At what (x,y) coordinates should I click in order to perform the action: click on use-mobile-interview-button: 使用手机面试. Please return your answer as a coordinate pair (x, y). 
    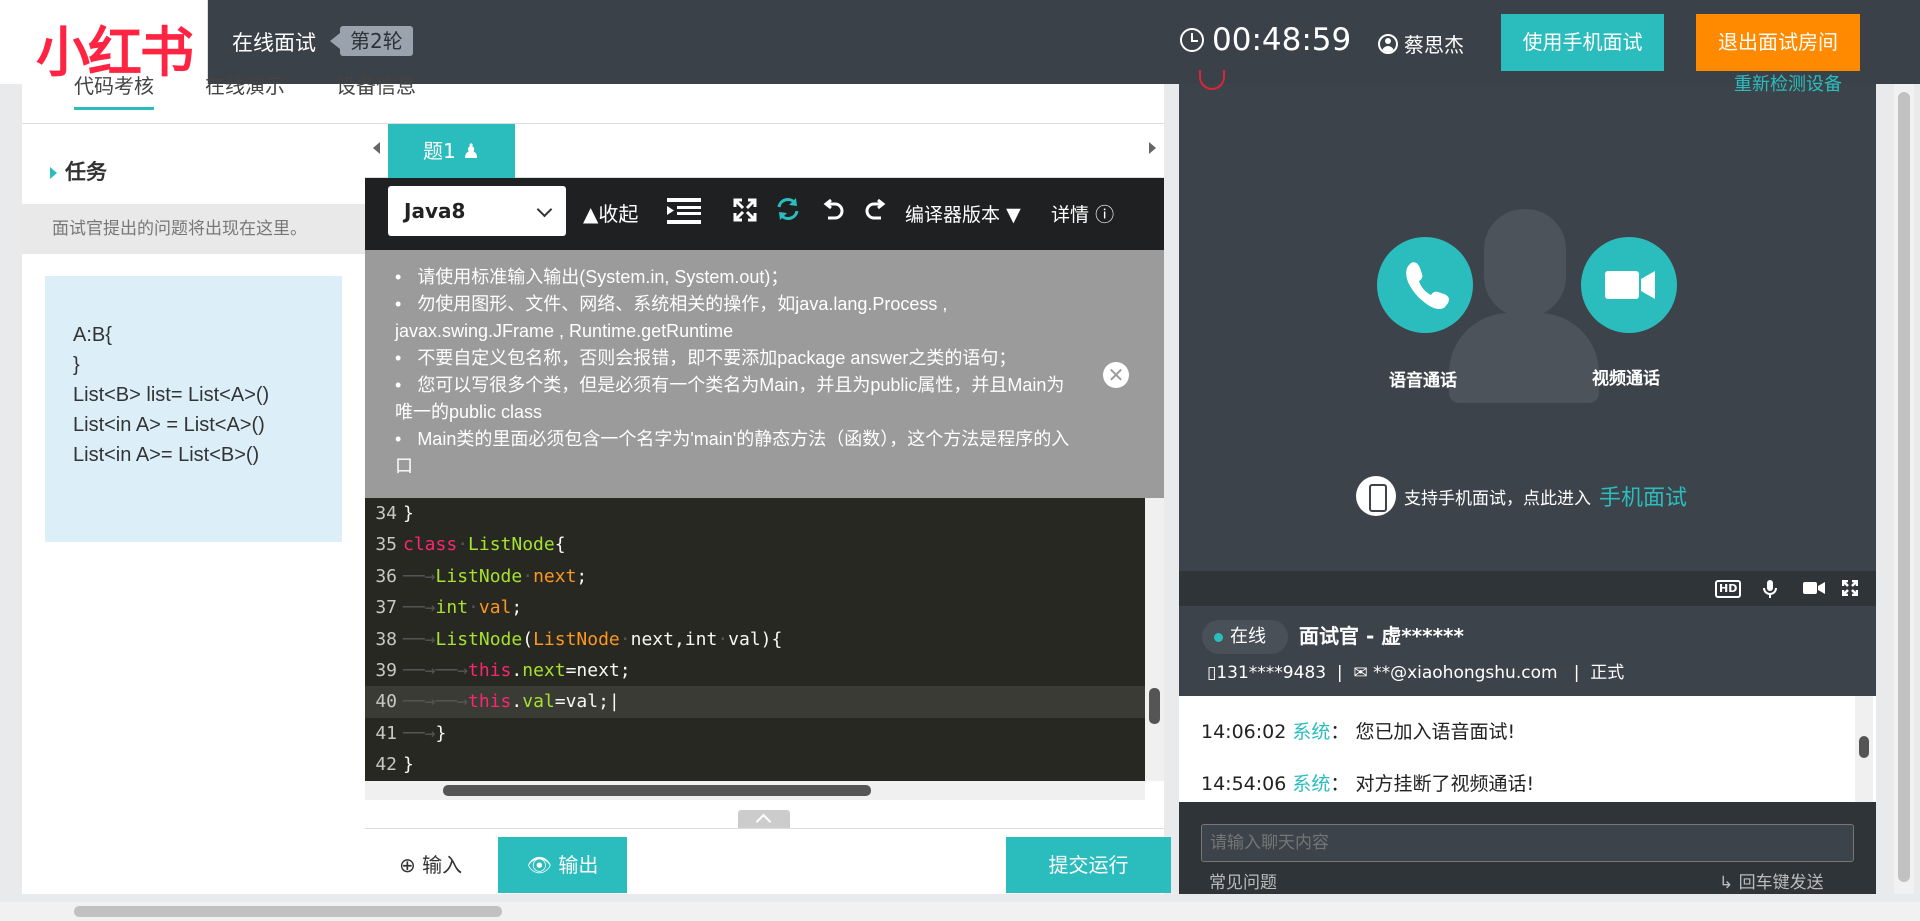
    Looking at the image, I should click on (1582, 42).